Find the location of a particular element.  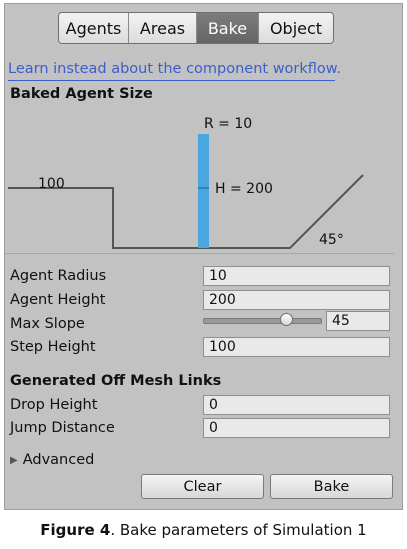

clear-button: Clear is located at coordinates (202, 486).